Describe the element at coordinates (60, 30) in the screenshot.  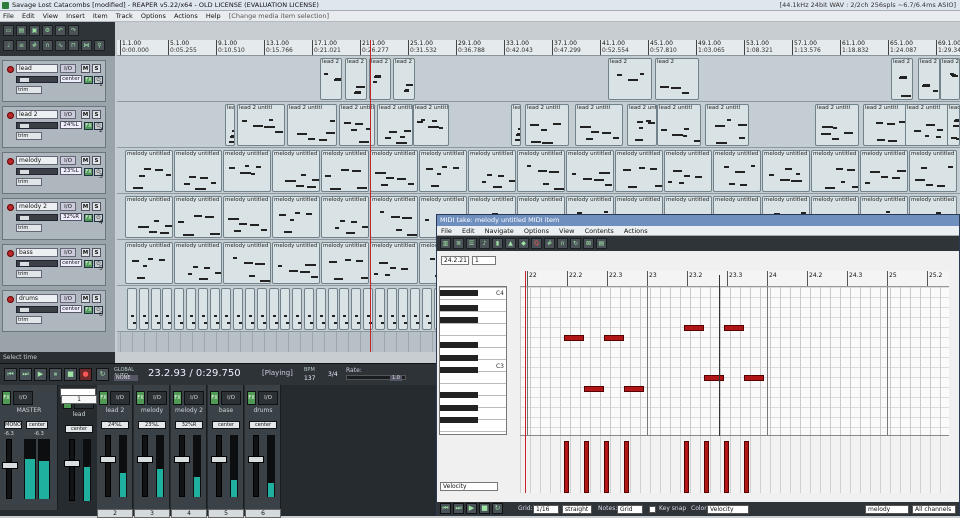
I see `undo-icon: ↶` at that location.